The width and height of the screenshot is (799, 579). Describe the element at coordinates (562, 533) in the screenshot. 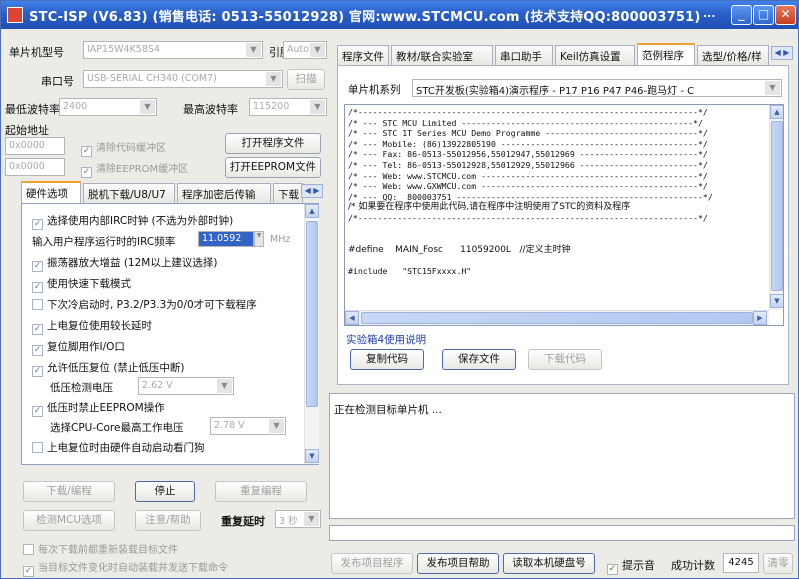

I see `progress-bar` at that location.